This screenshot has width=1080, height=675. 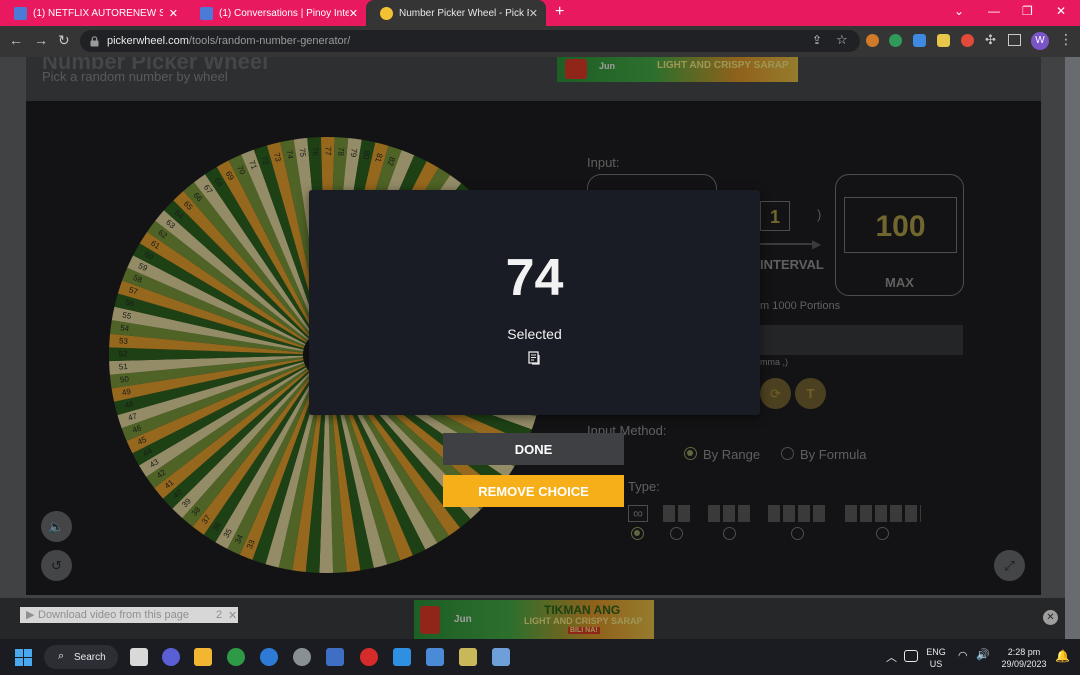 I want to click on network-app-icon, so click(x=335, y=657).